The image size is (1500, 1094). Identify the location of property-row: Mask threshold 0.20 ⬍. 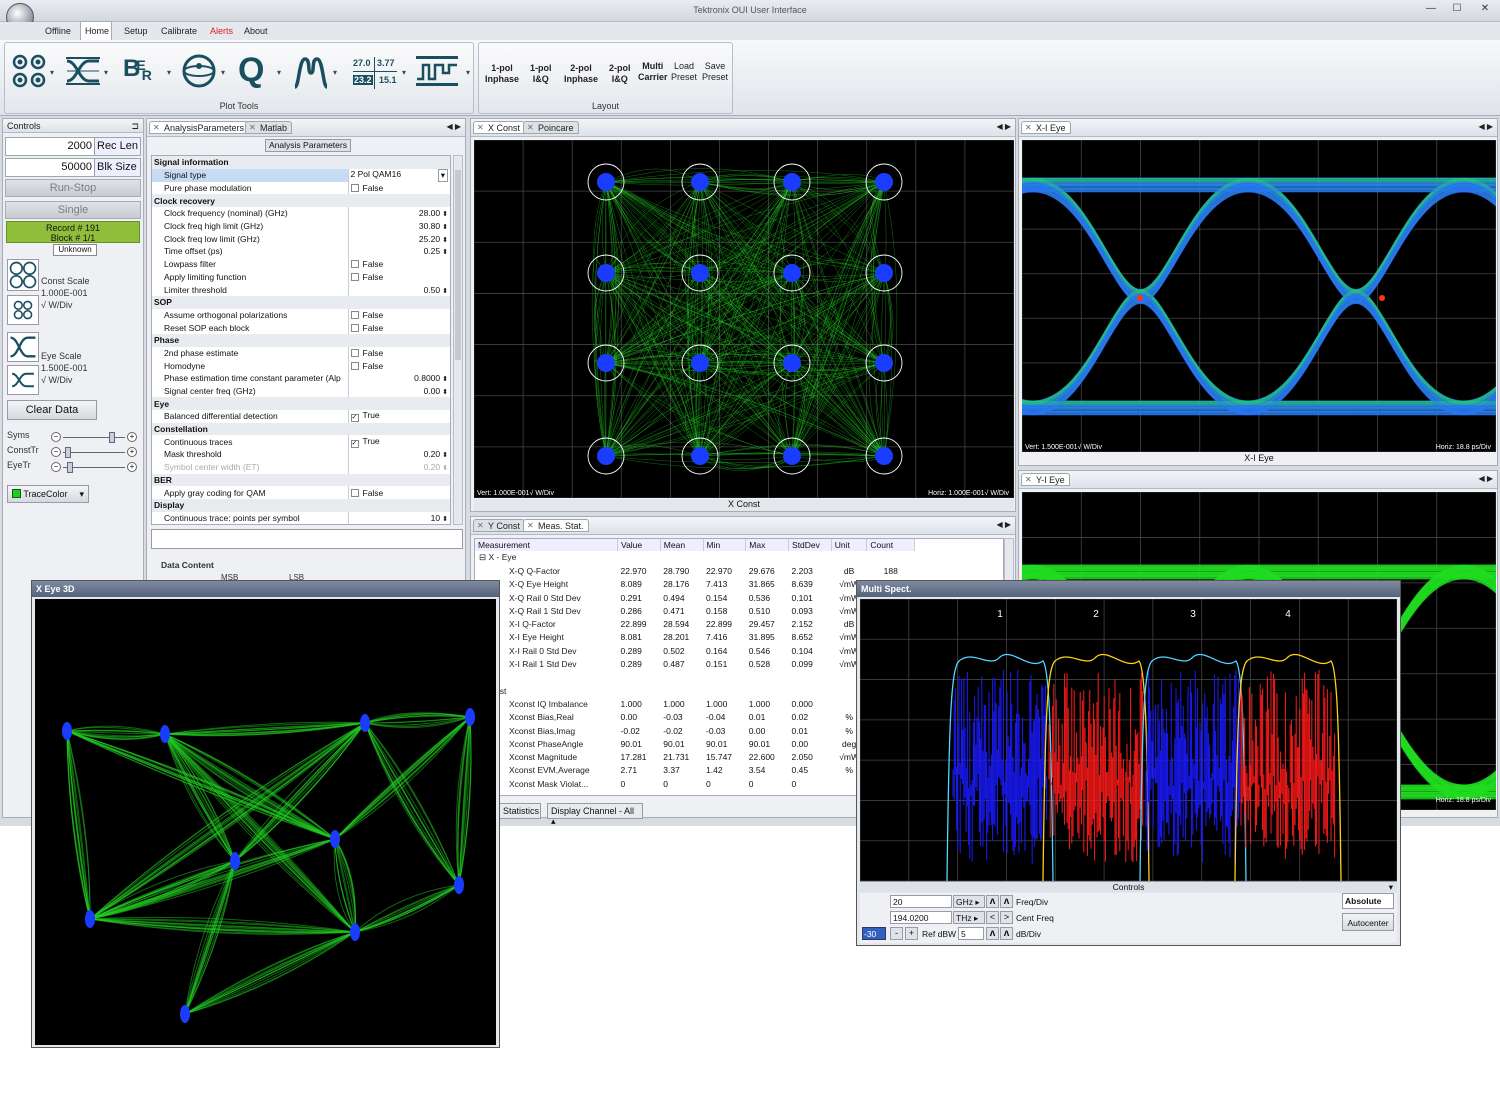
(301, 454).